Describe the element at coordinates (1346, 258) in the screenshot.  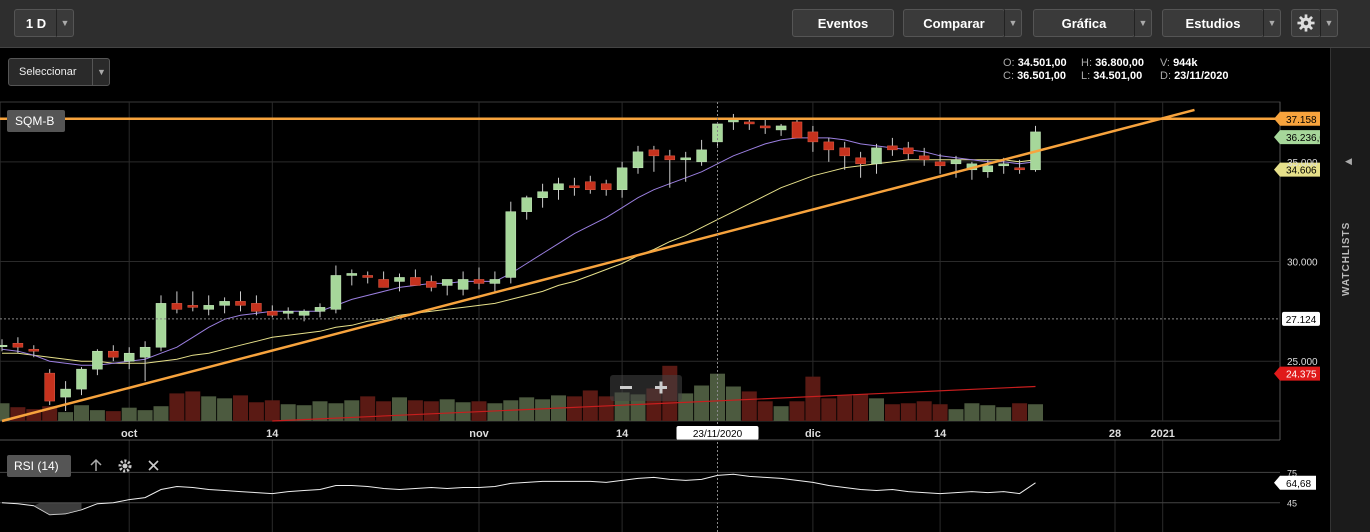
I see `watchlists-label: WATCHLISTS` at that location.